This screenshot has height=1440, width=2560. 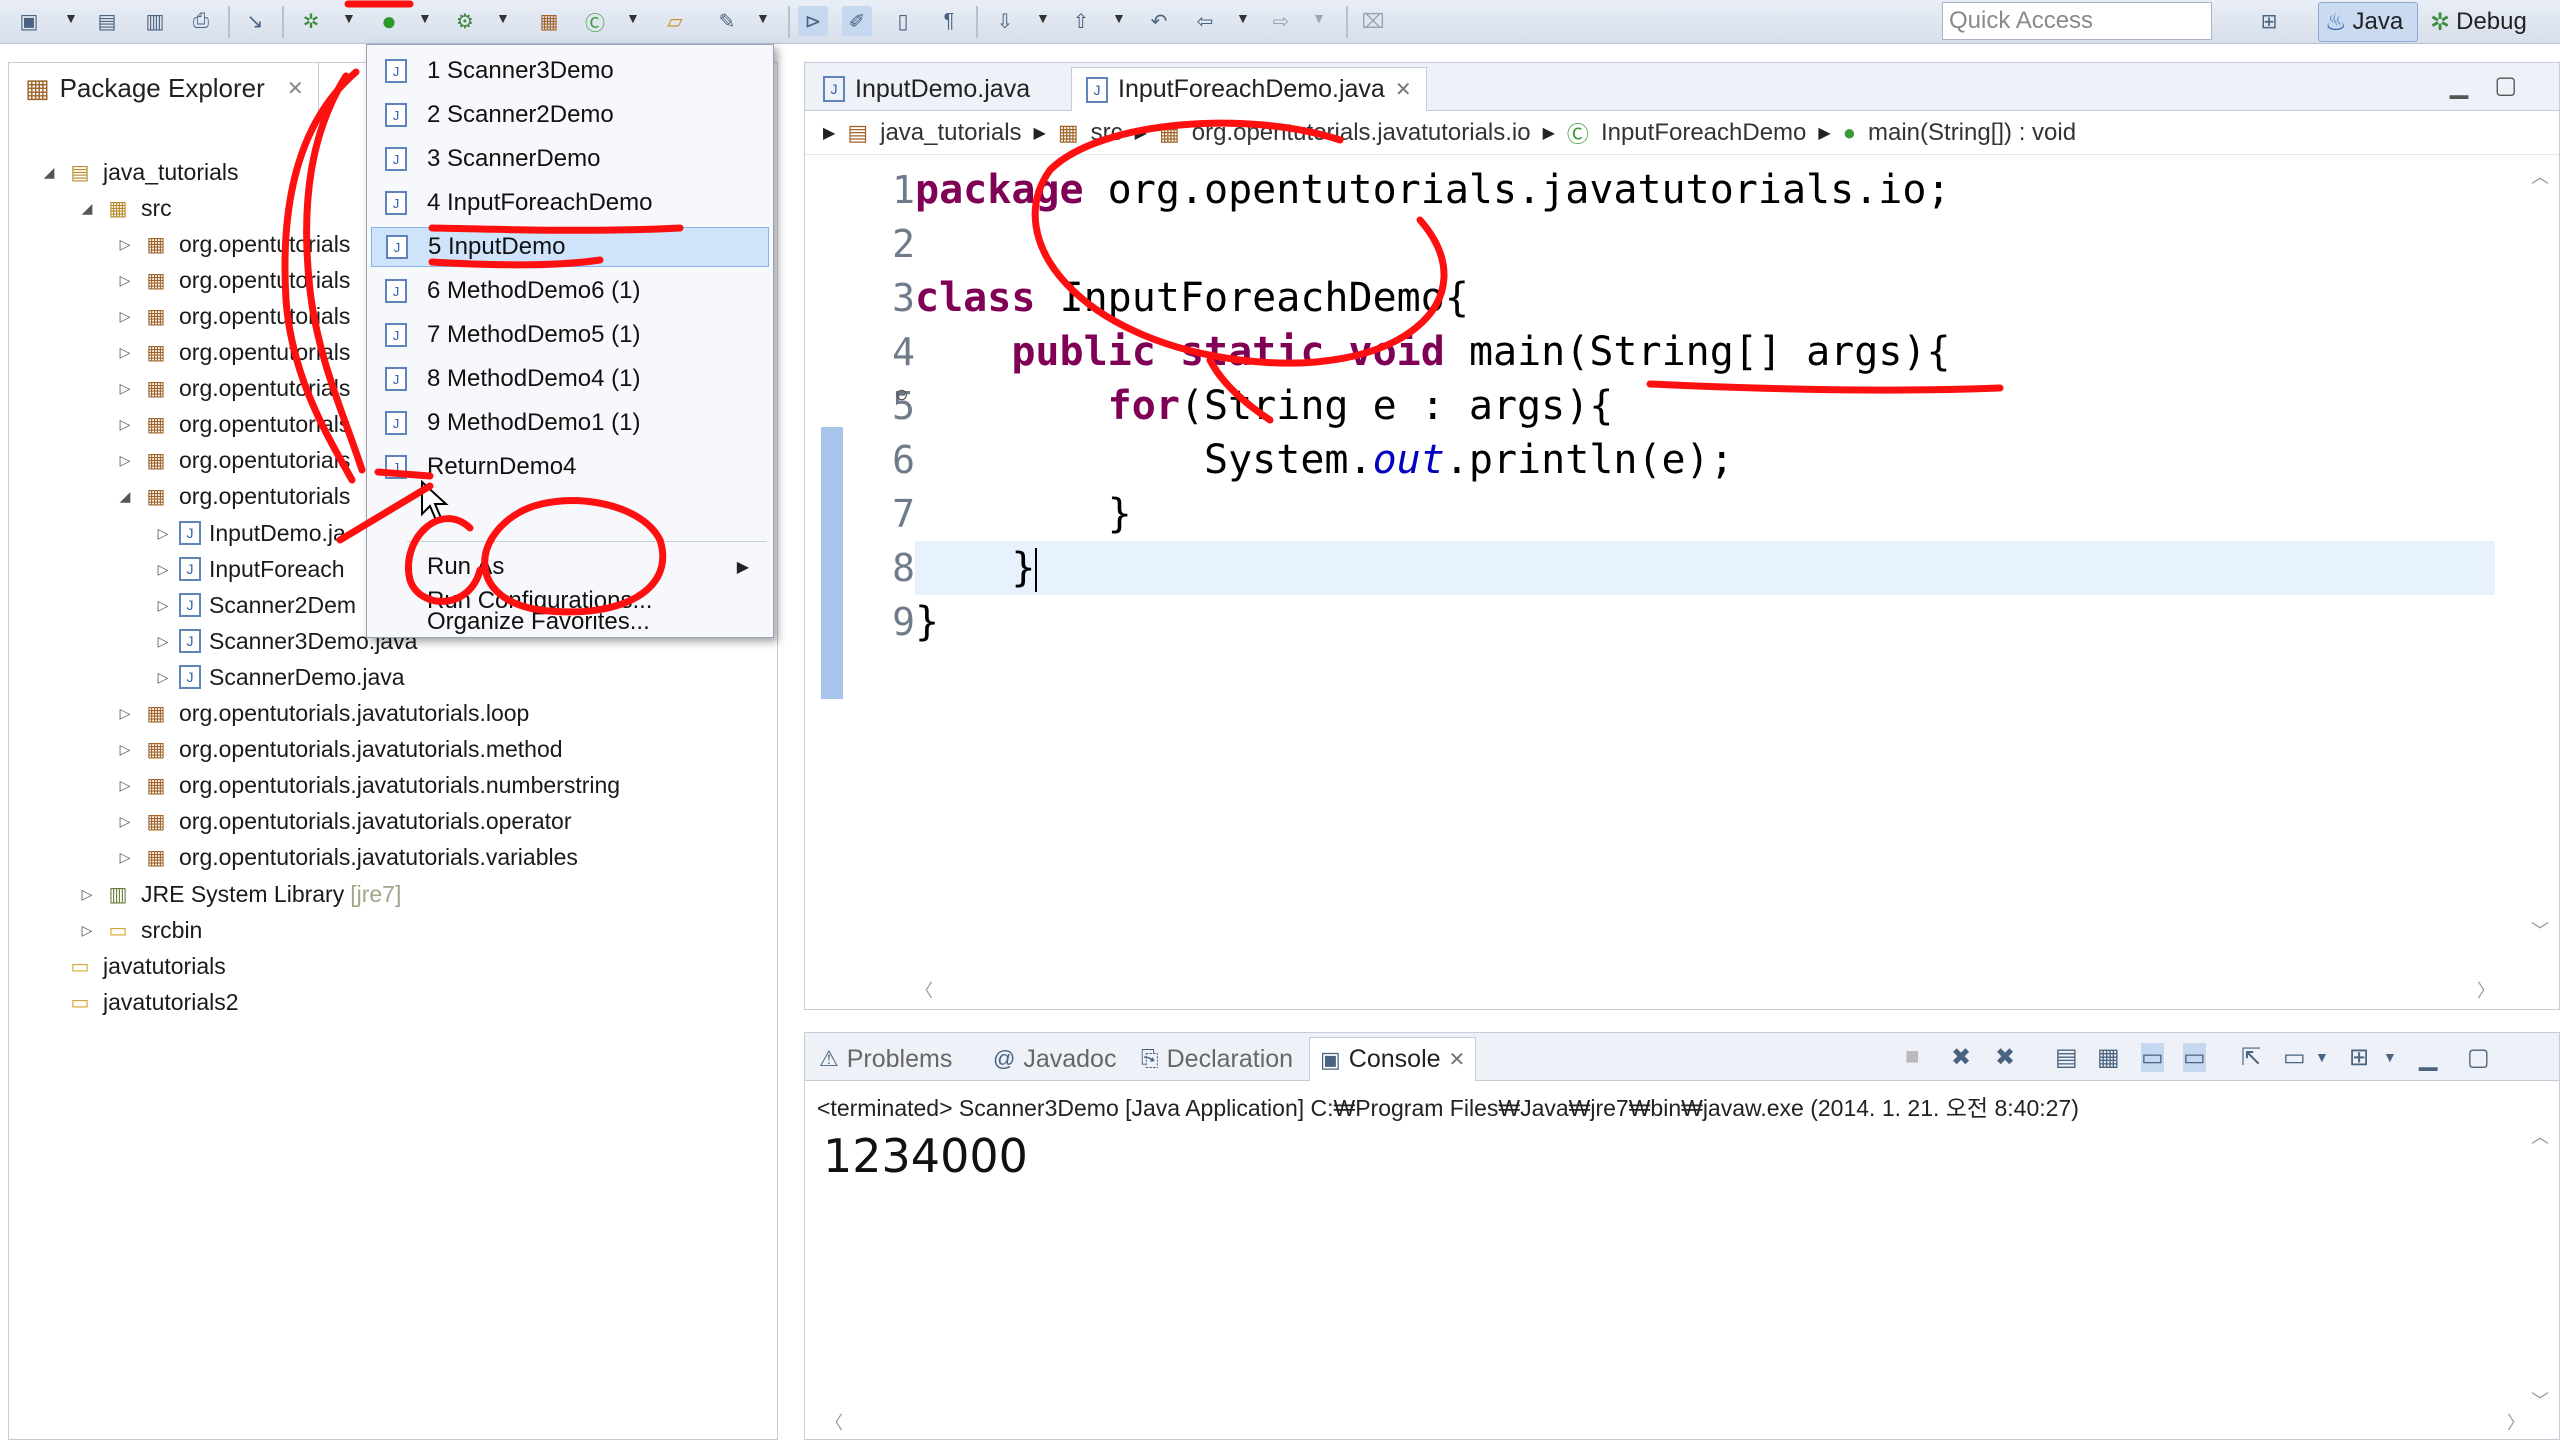 What do you see at coordinates (570, 335) in the screenshot?
I see `menu-item-run-history: J 7 MethodDemo5 (1)` at bounding box center [570, 335].